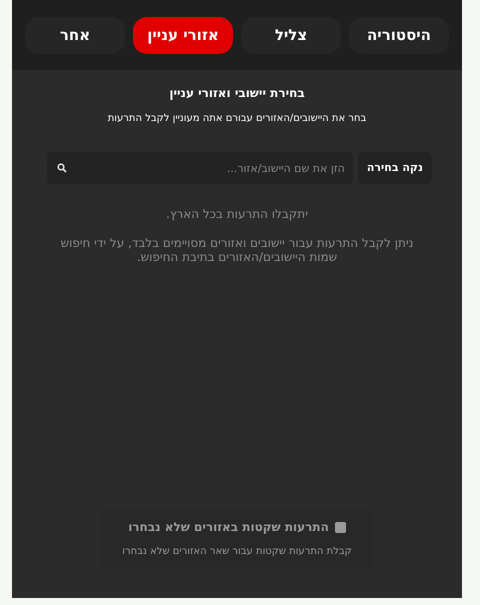 The height and width of the screenshot is (605, 480). I want to click on hint-text: ניתן לקבל התרעות עבור יישובים ואזורים מסויימים בלבד, על ידי חיפוש שמות היישובים/האזורים בתיבת החיפוש., so click(237, 251).